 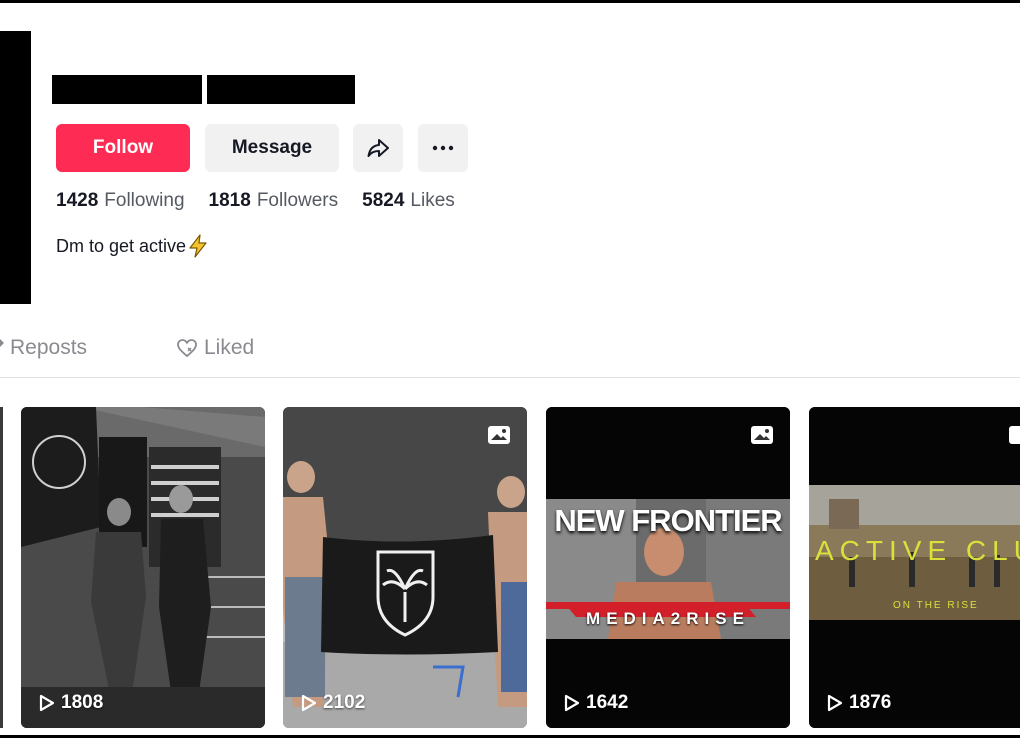 I want to click on follow-button: Follow, so click(x=123, y=148).